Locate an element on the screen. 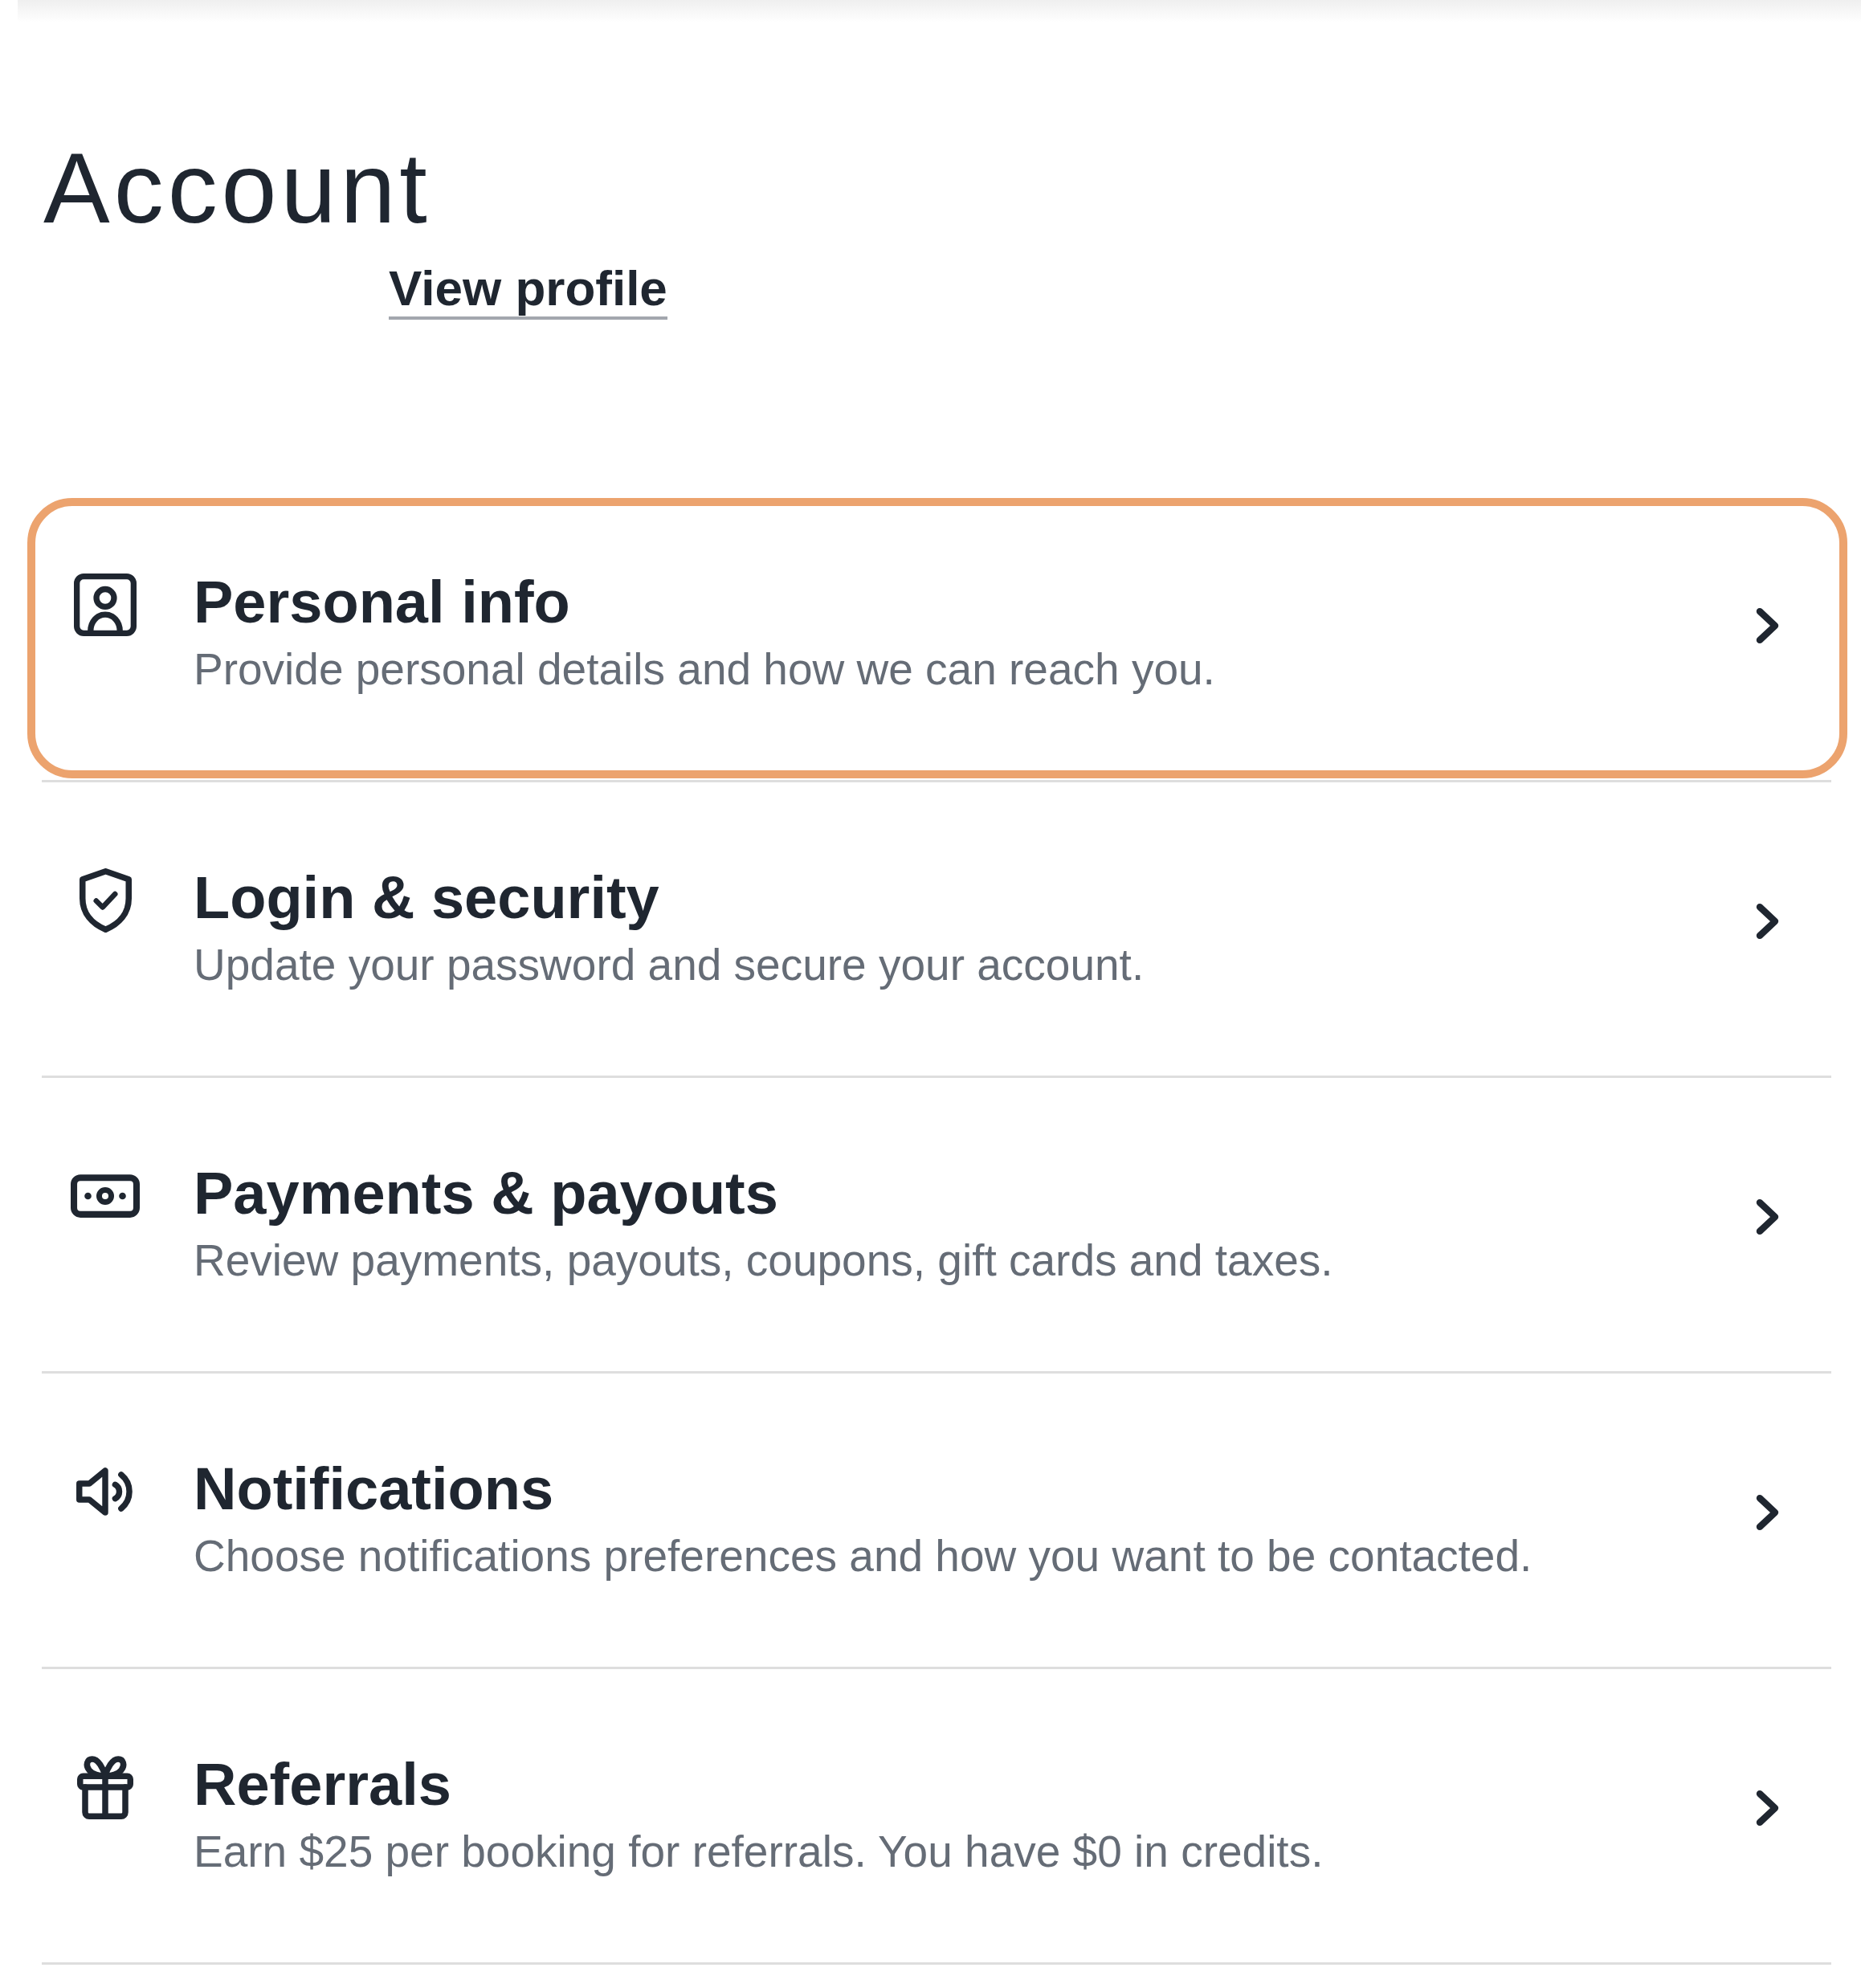 The image size is (1861, 1988). item-description: Provide personal details and how we can reach you. is located at coordinates (705, 669).